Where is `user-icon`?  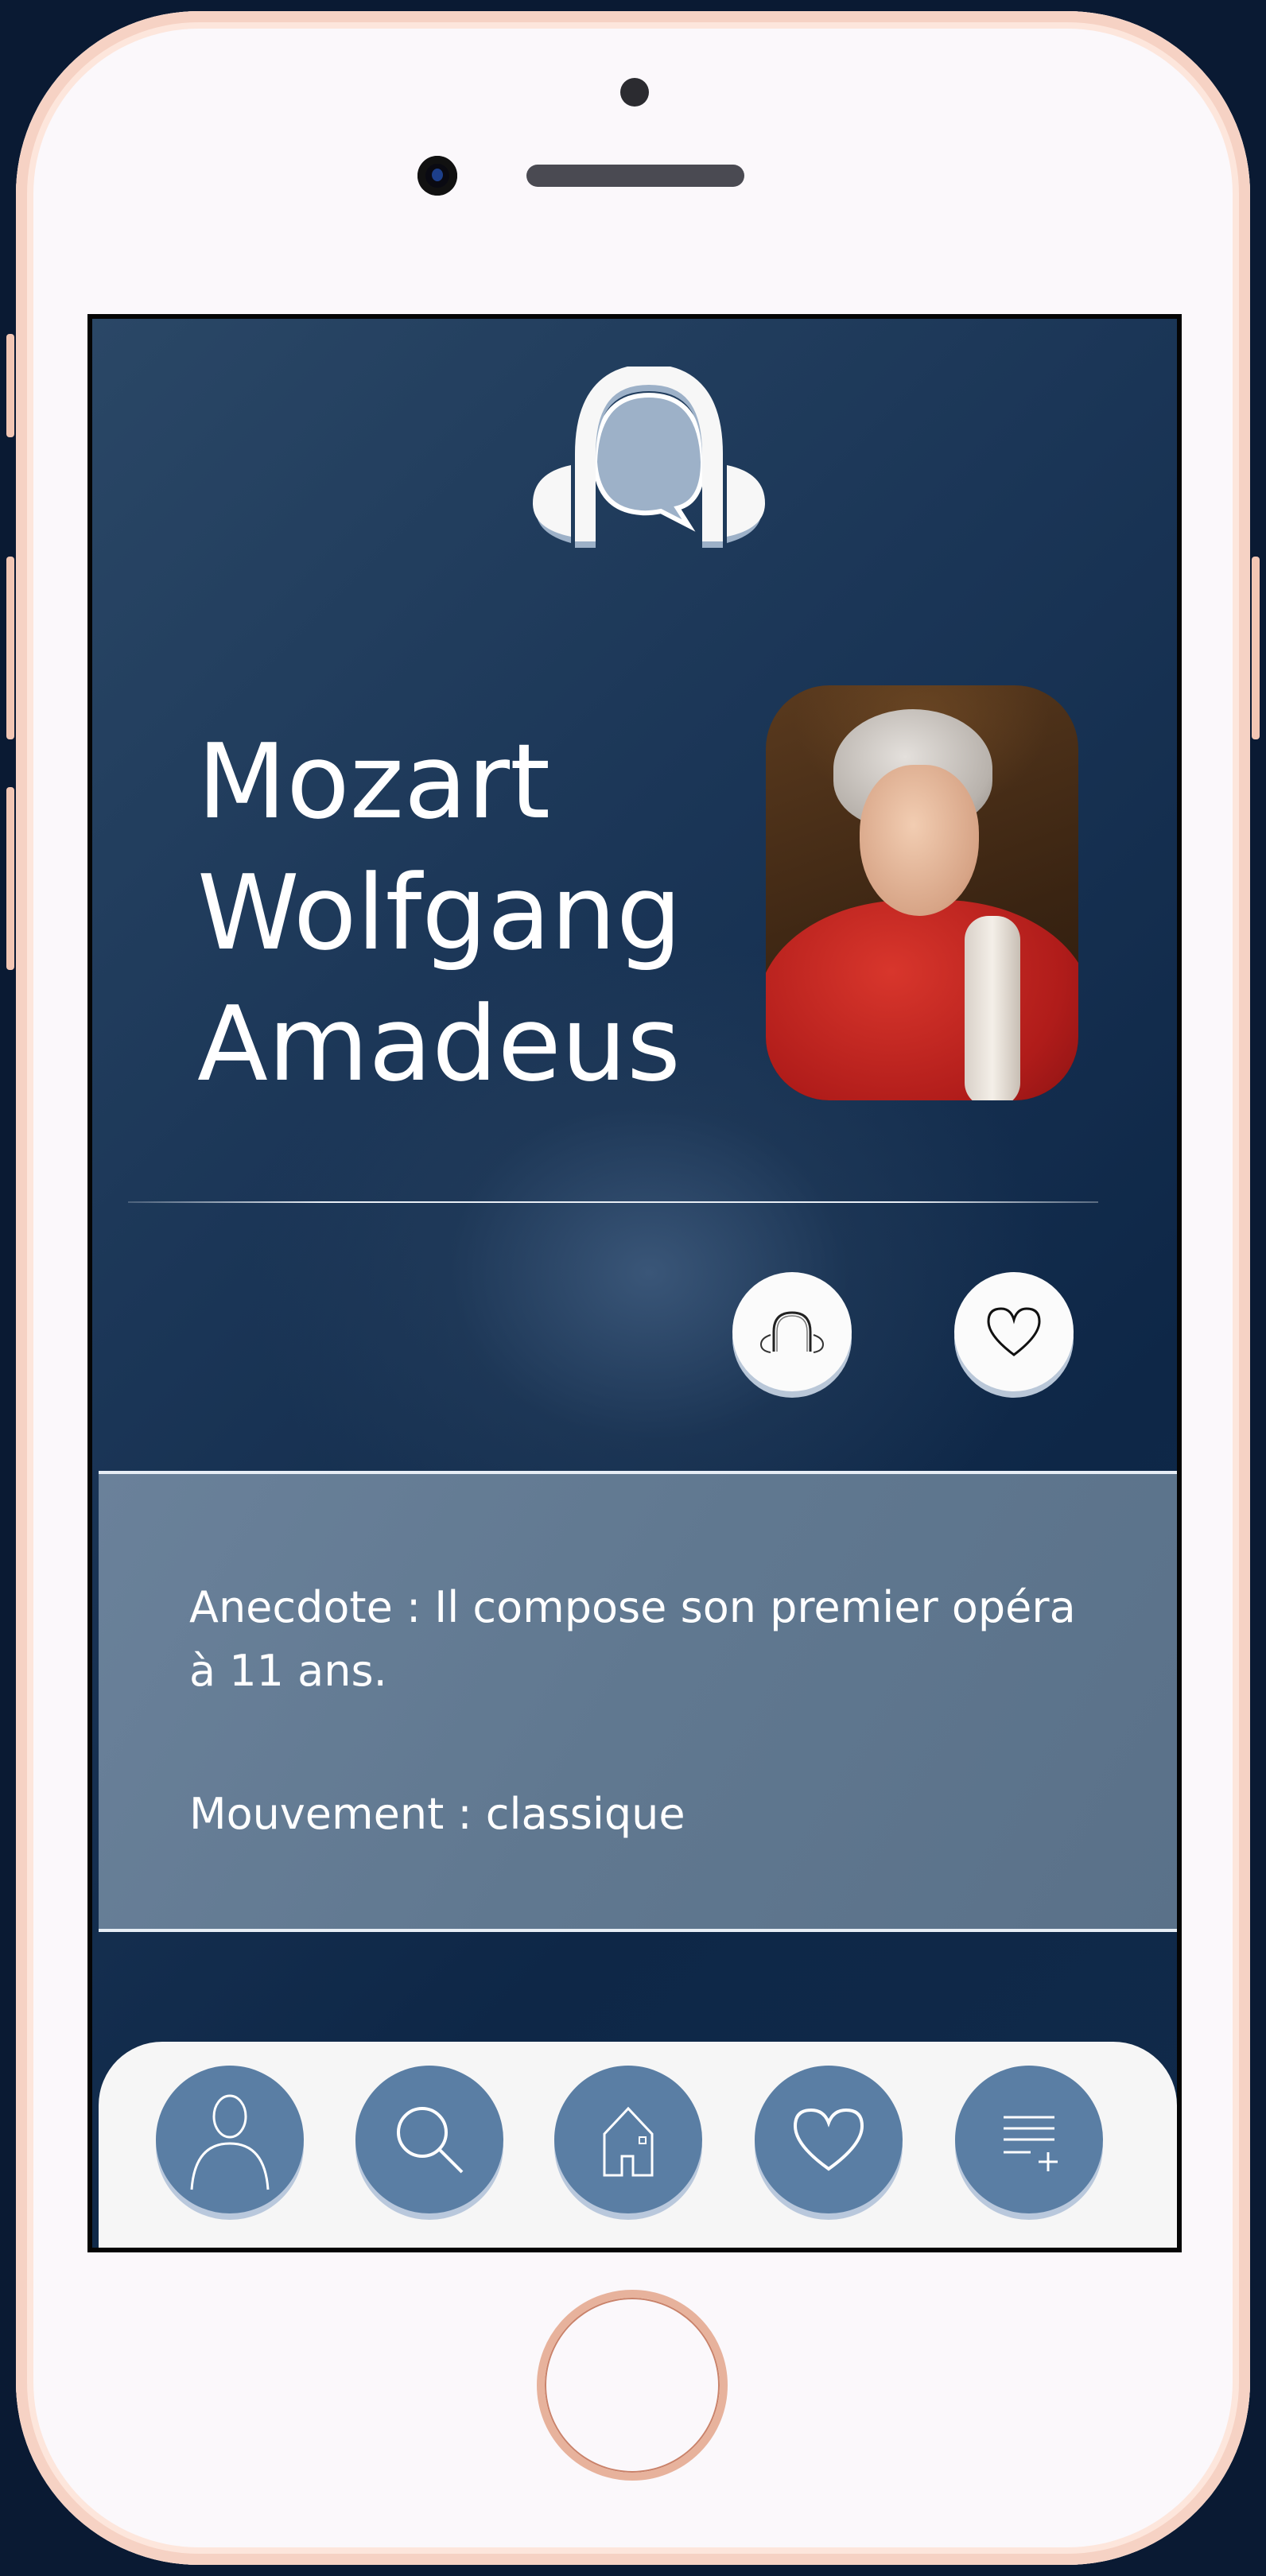
user-icon is located at coordinates (230, 2142).